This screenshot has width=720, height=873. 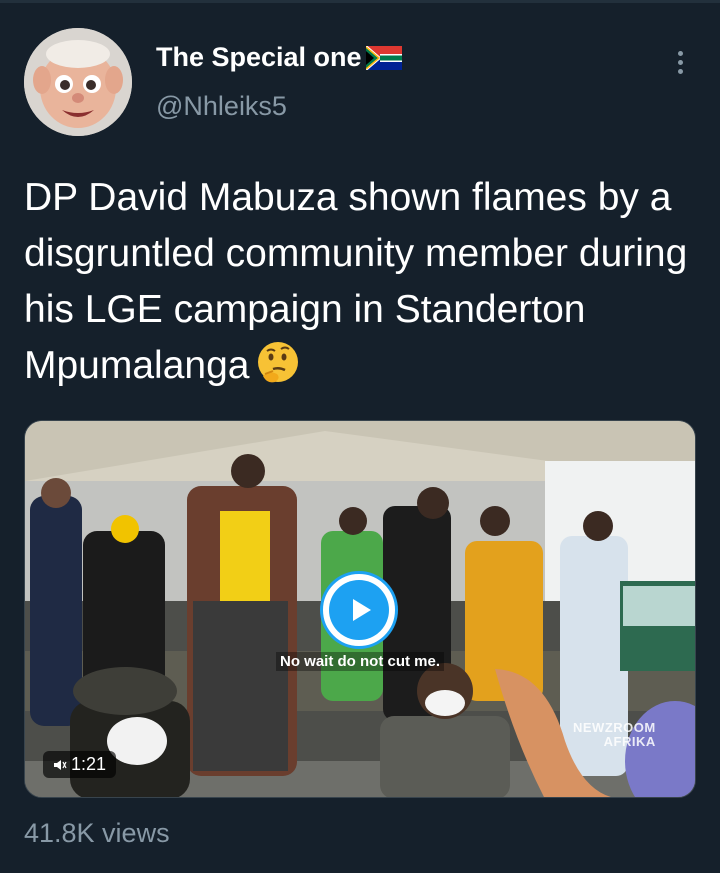 I want to click on view-count: 41.8K views, so click(x=97, y=833).